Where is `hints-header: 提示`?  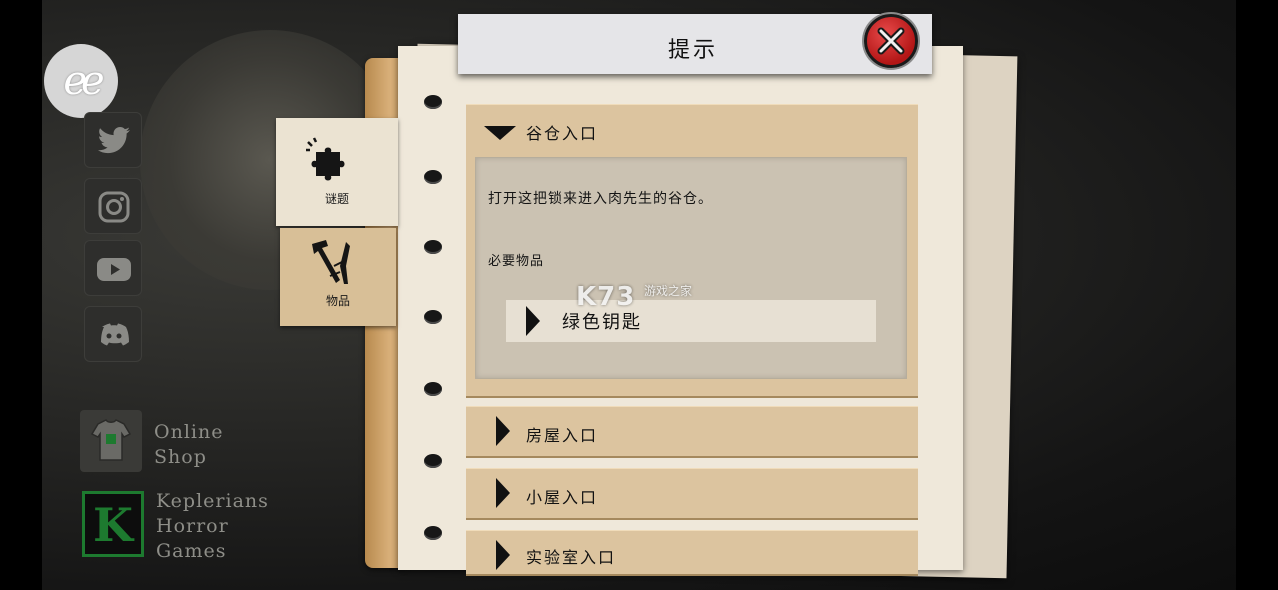
hints-header: 提示 is located at coordinates (695, 44).